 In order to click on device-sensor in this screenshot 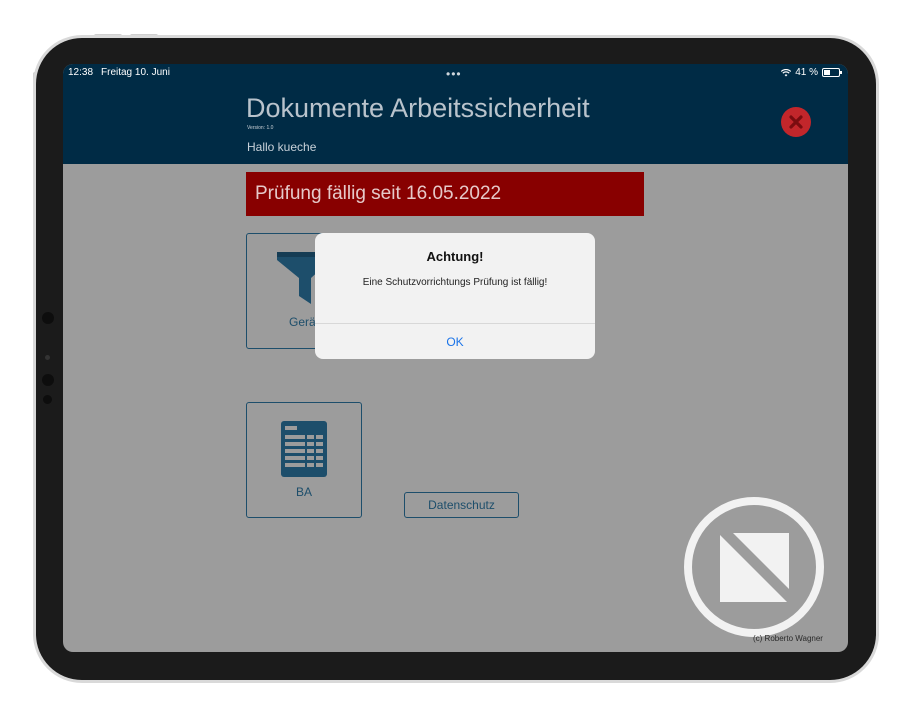, I will do `click(47, 357)`.